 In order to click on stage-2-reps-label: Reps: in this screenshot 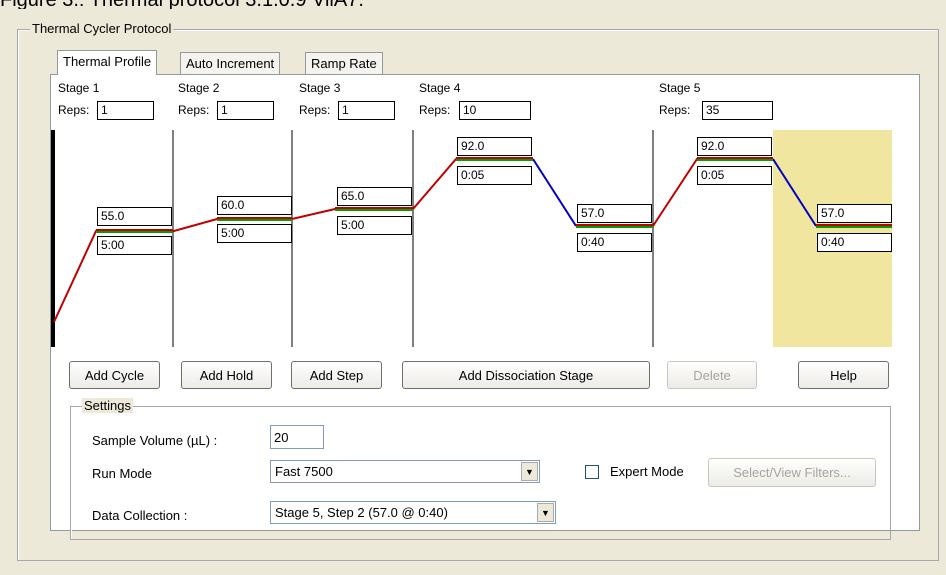, I will do `click(194, 110)`.